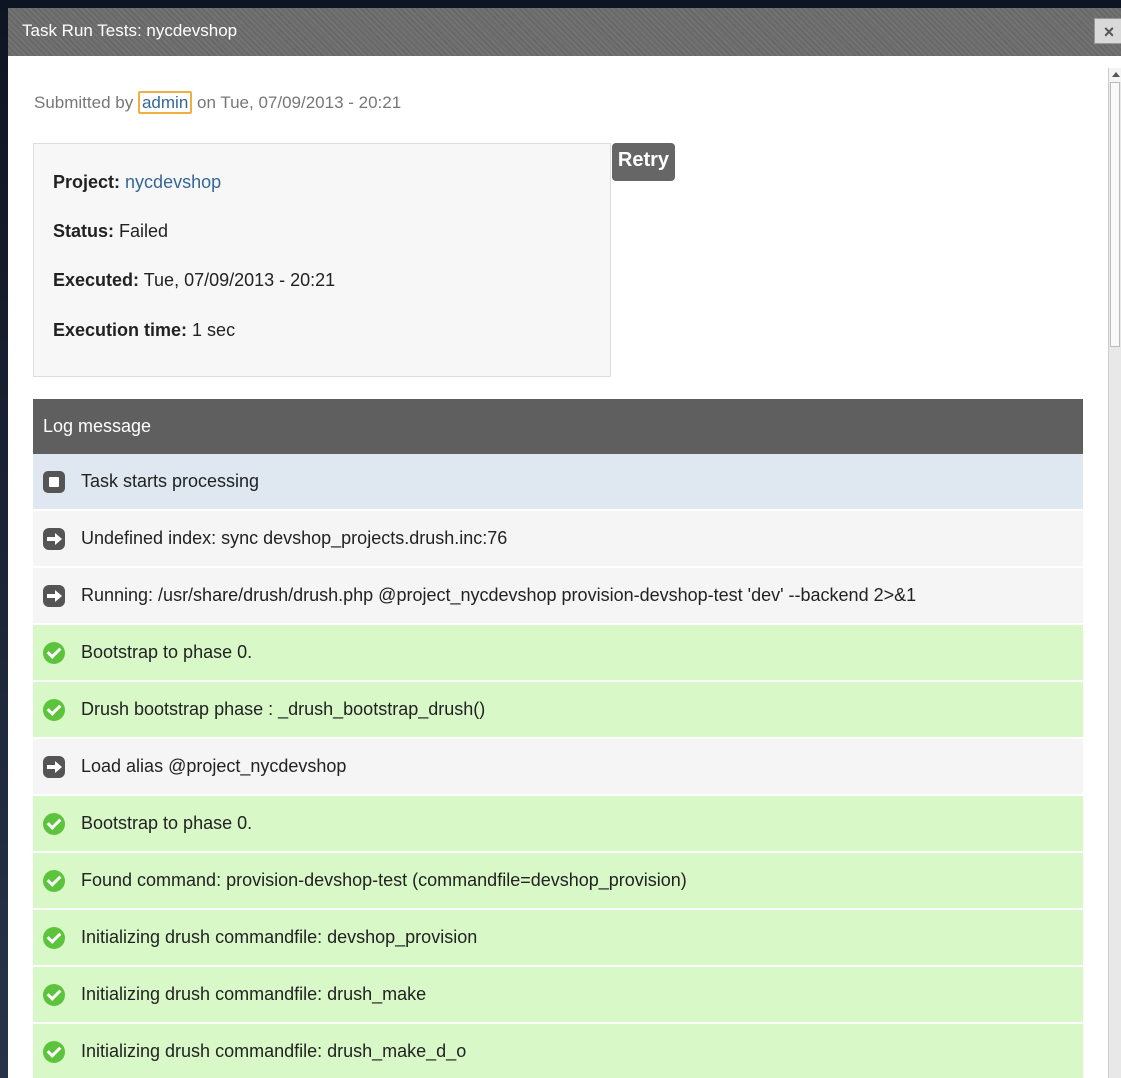 The height and width of the screenshot is (1078, 1121). What do you see at coordinates (173, 182) in the screenshot?
I see `project-link: nycdevshop` at bounding box center [173, 182].